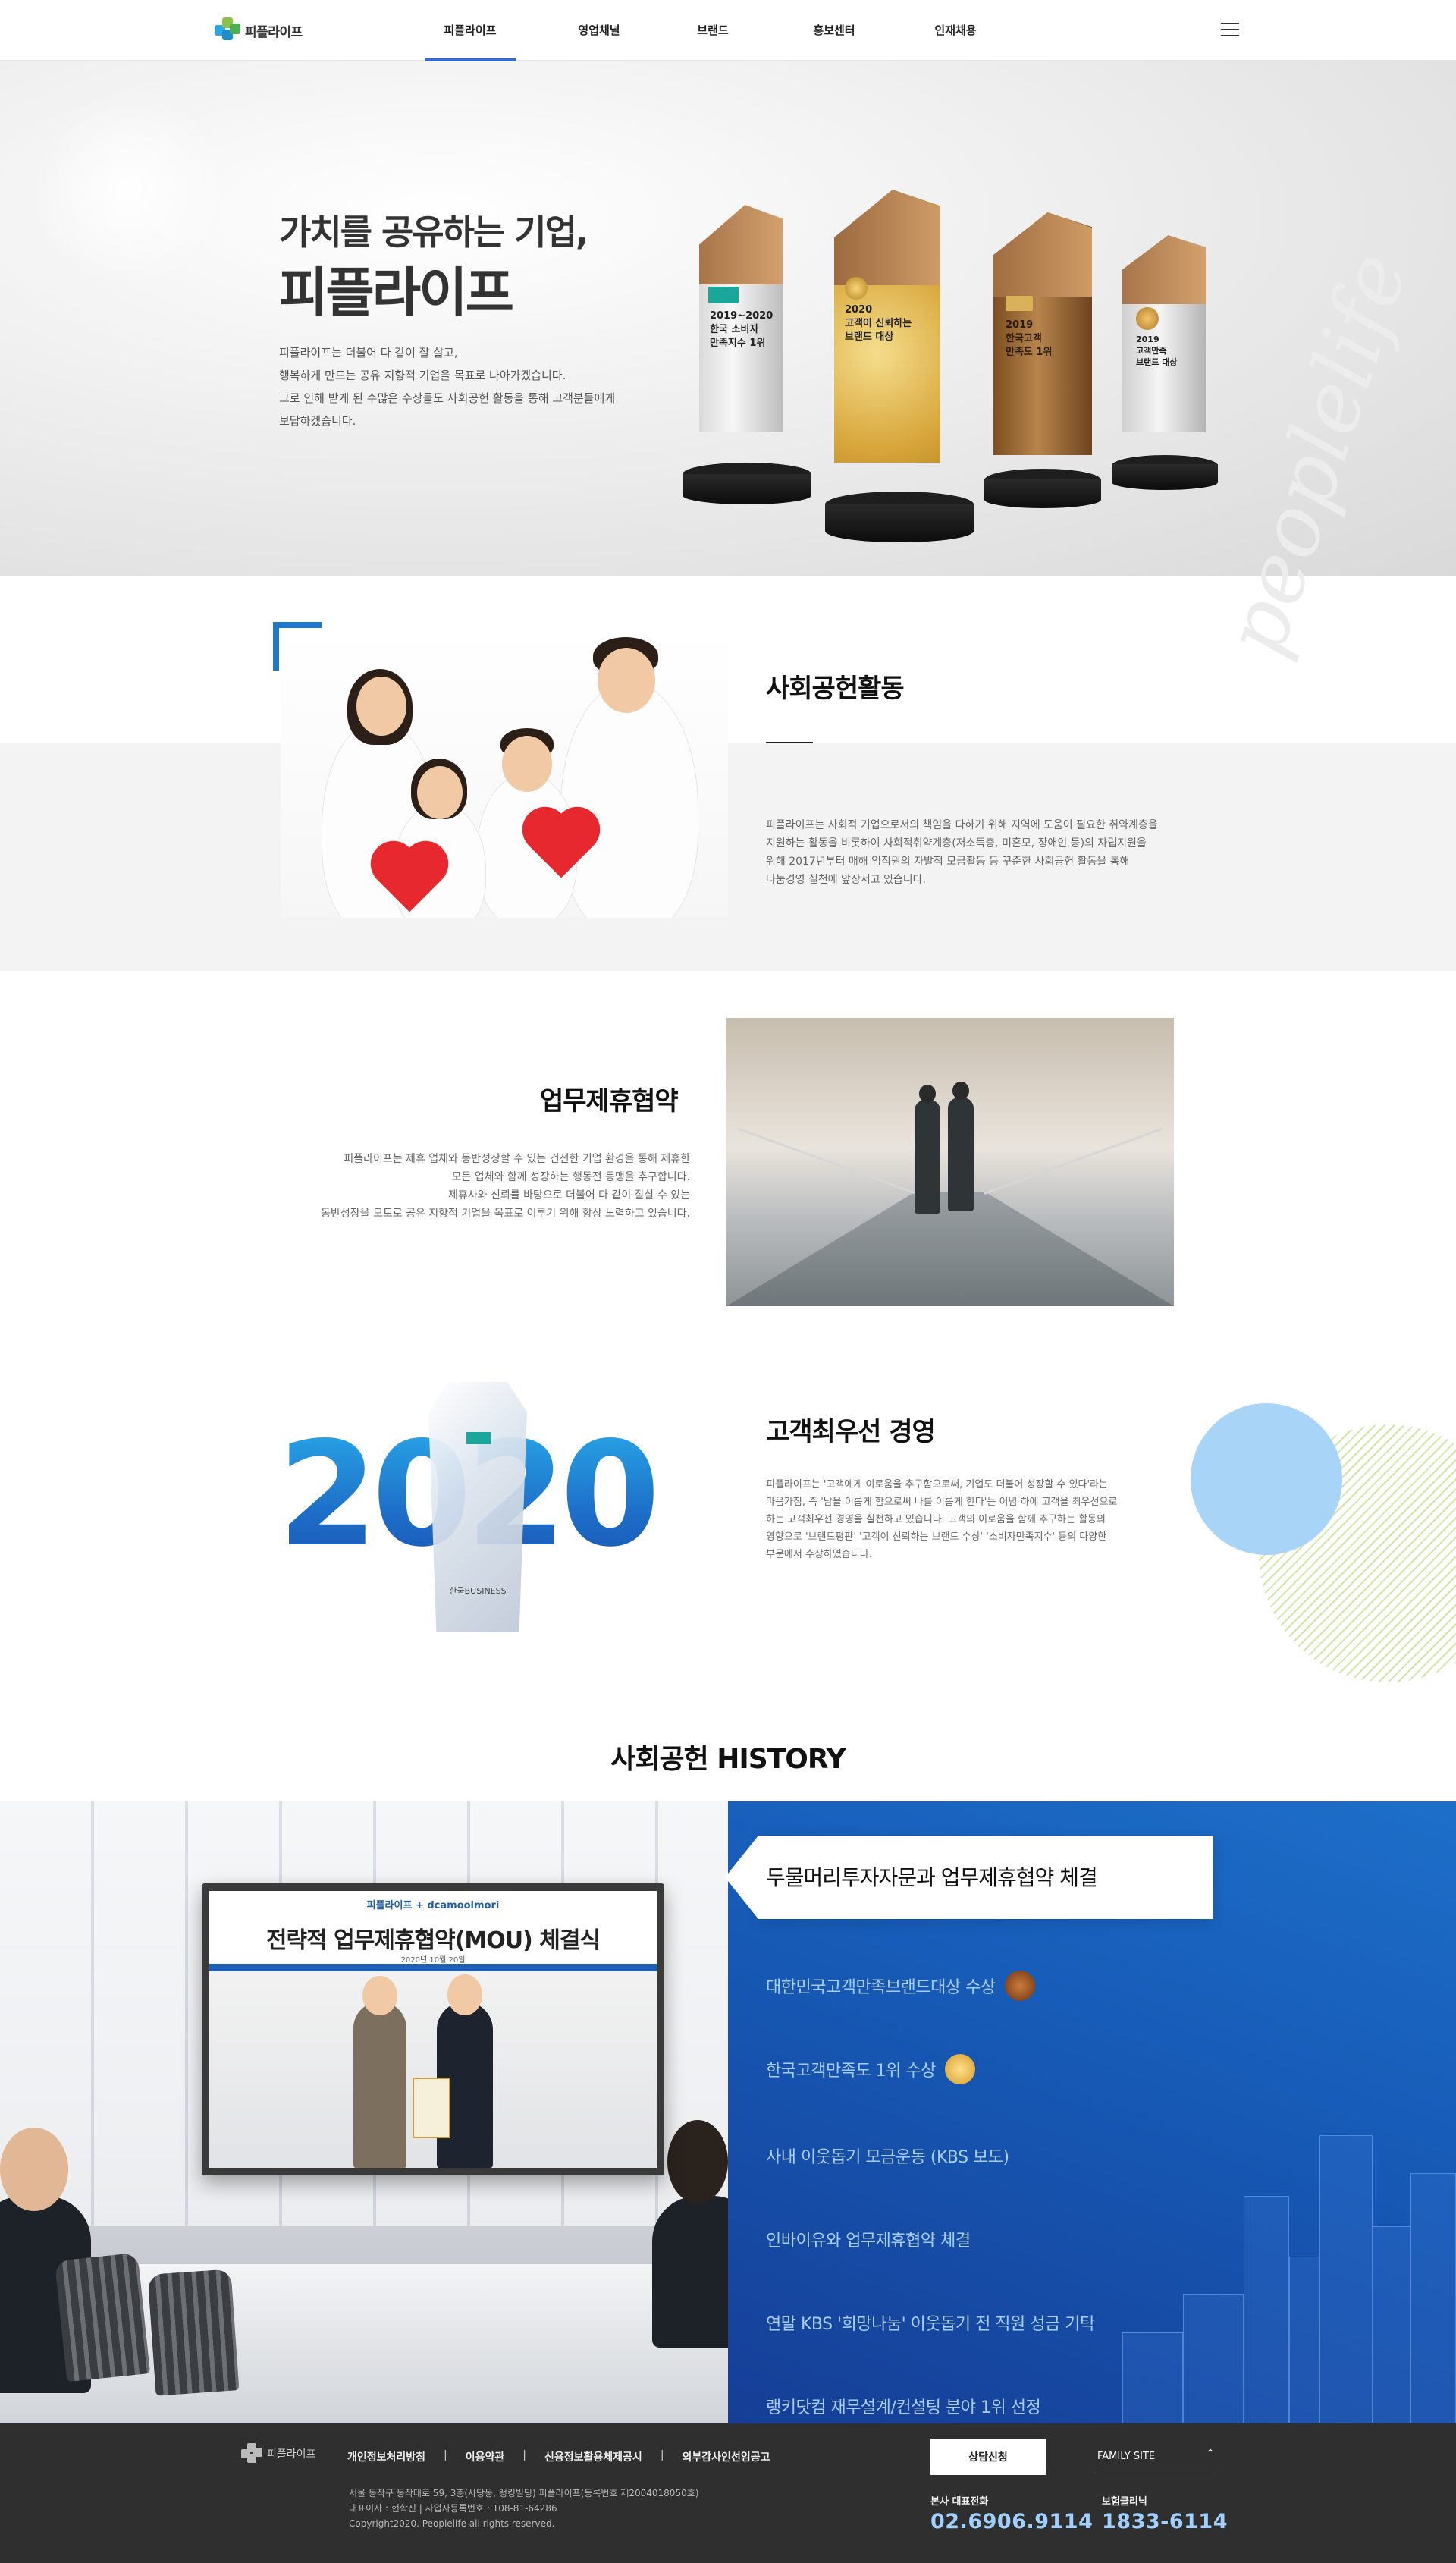 This screenshot has width=1456, height=2563. I want to click on nav-item-pr-center: 홍보센터, so click(834, 31).